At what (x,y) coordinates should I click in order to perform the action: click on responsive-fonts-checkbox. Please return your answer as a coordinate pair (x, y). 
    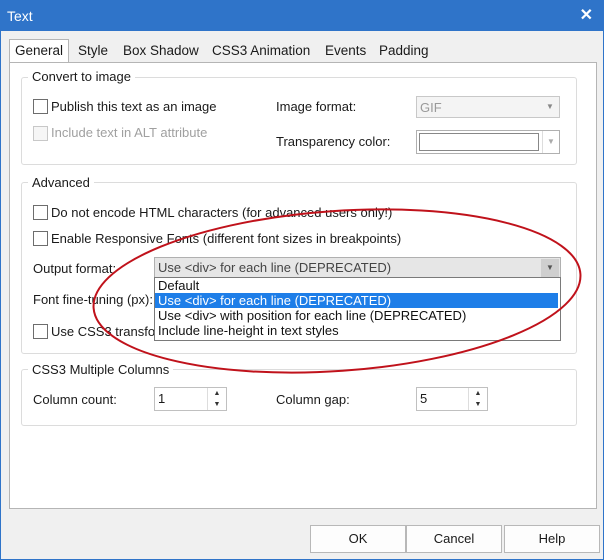
    Looking at the image, I should click on (40, 238).